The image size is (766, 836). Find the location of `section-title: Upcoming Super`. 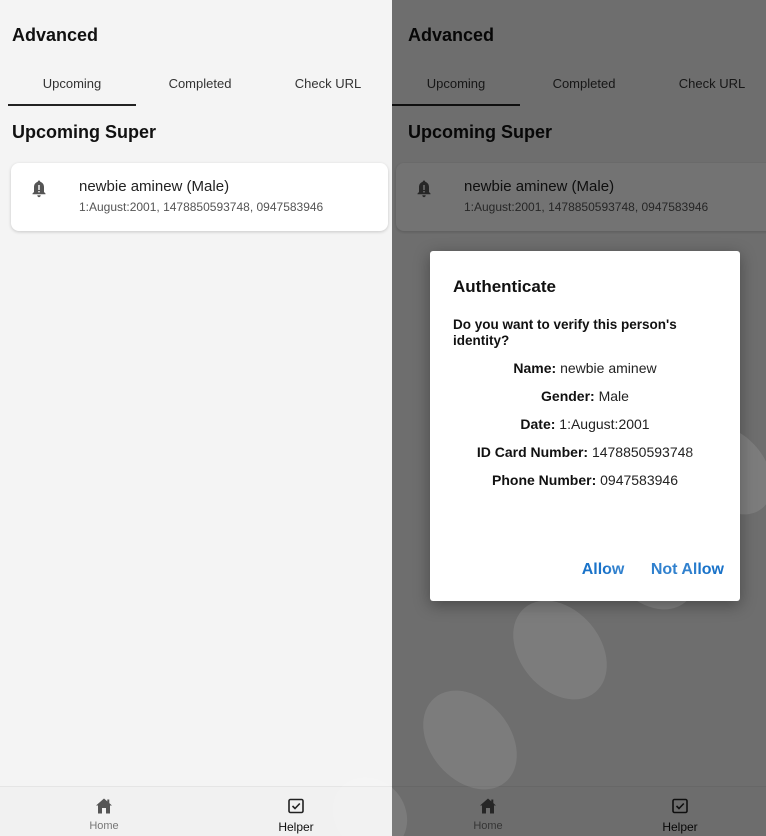

section-title: Upcoming Super is located at coordinates (84, 132).